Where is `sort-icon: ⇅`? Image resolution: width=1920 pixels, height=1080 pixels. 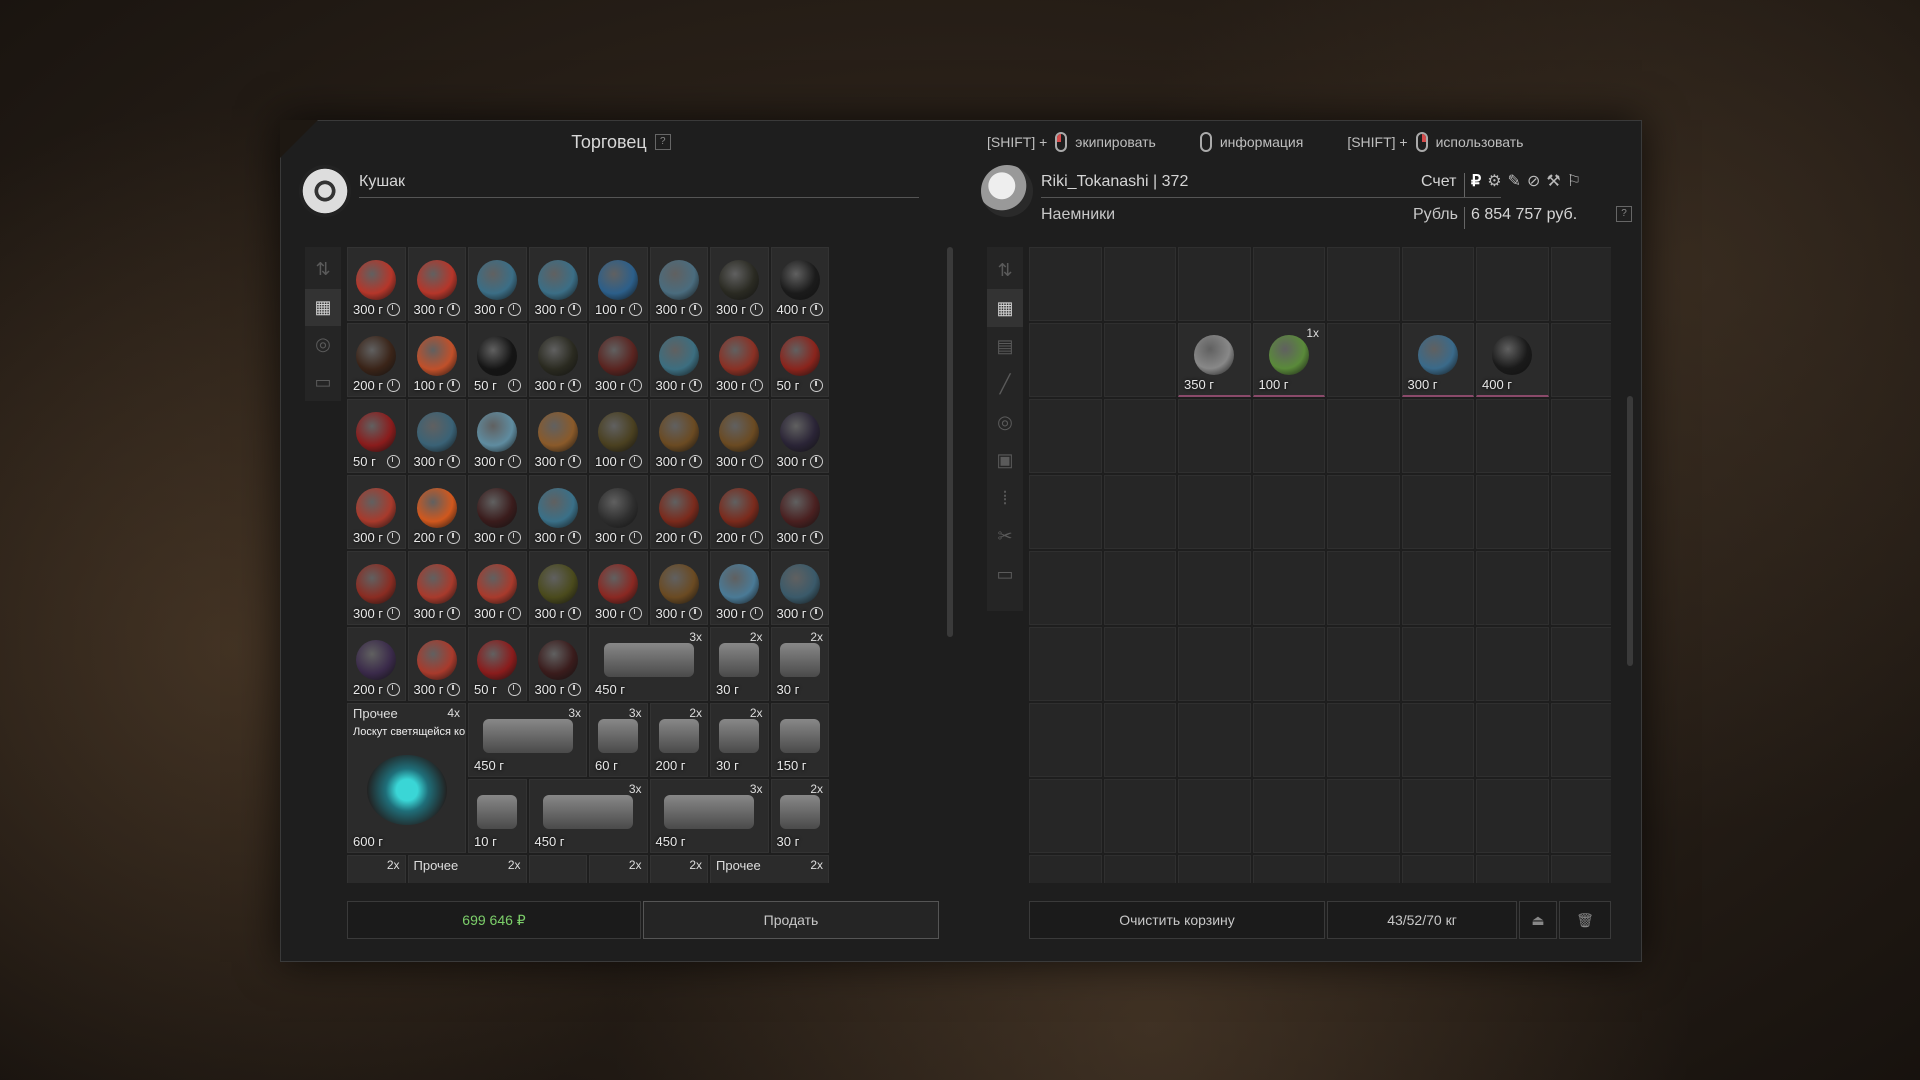
sort-icon: ⇅ is located at coordinates (1005, 270).